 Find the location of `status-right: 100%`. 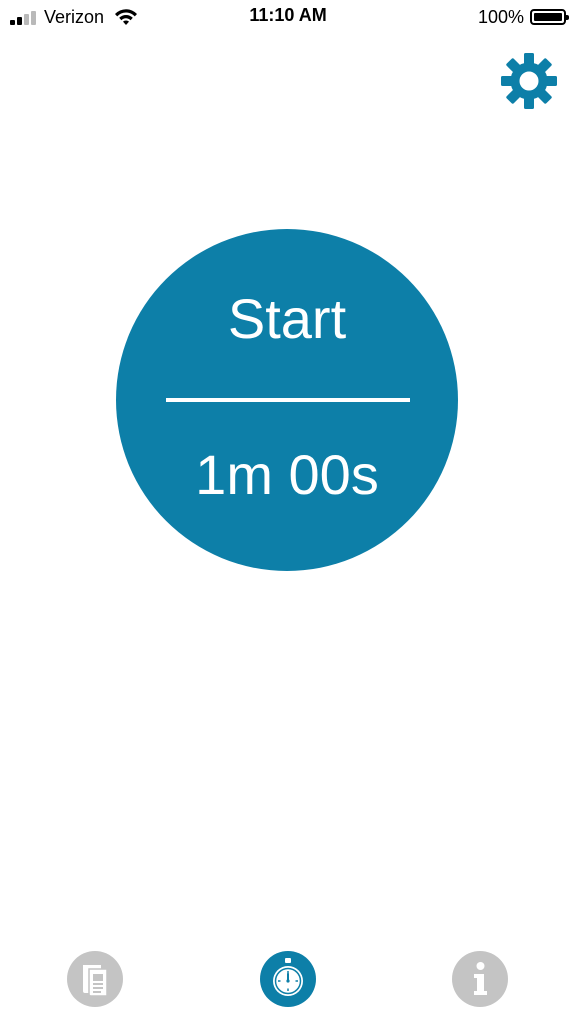

status-right: 100% is located at coordinates (523, 17).